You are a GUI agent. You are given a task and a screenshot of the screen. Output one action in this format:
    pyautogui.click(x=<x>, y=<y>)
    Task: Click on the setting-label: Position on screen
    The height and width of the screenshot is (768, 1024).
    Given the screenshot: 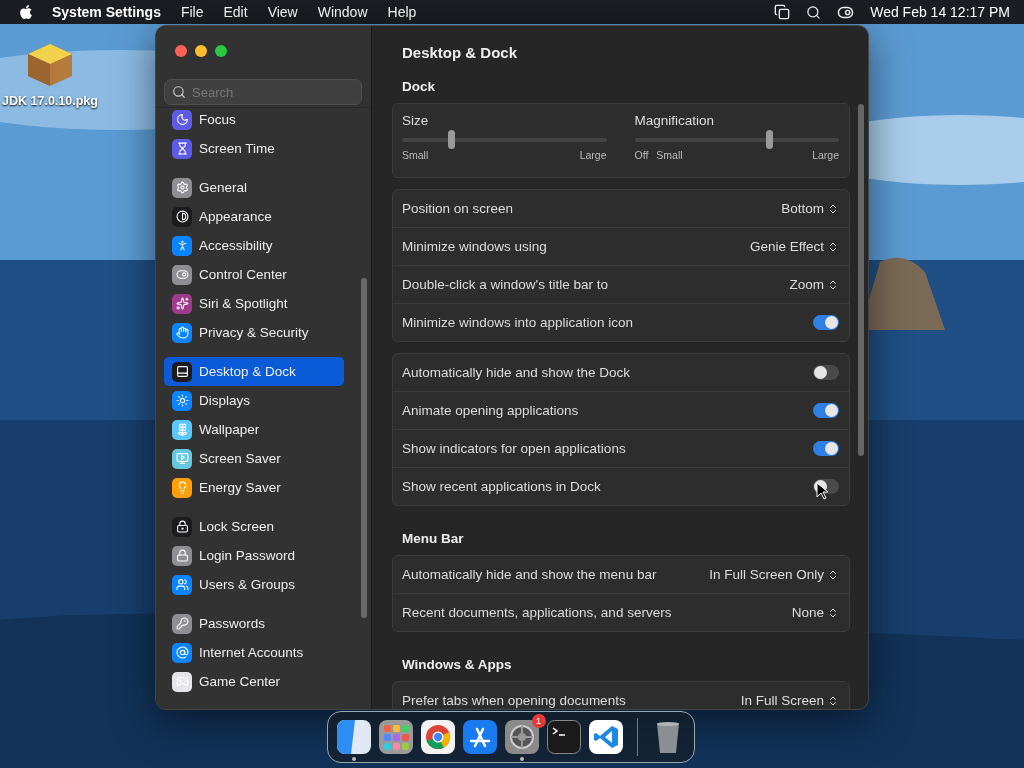 What is the action you would take?
    pyautogui.click(x=458, y=208)
    